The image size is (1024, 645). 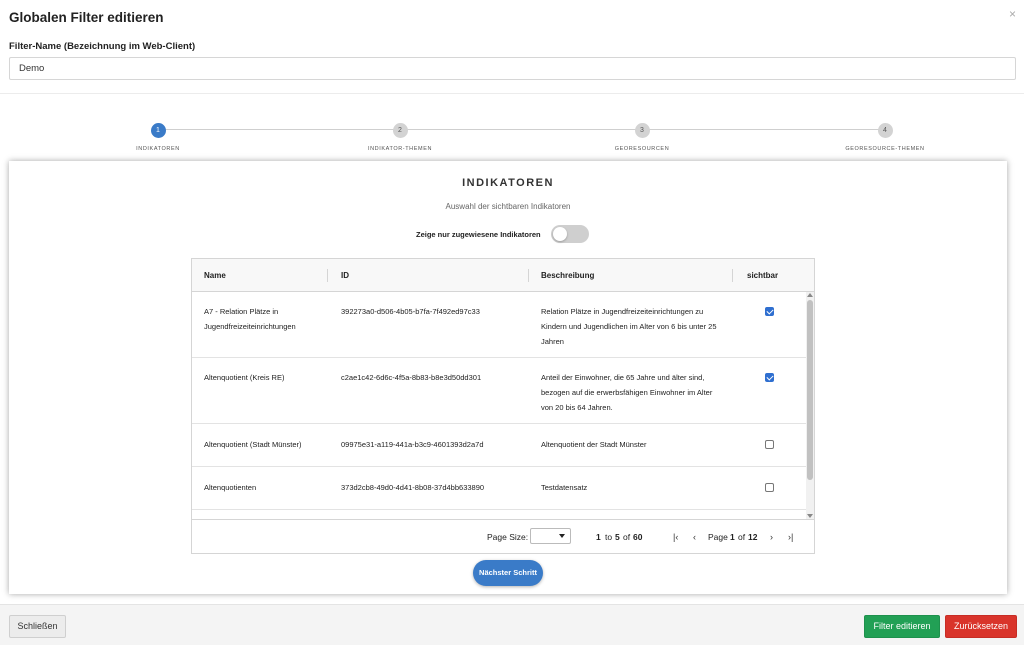 I want to click on range-start: 1, so click(x=598, y=537).